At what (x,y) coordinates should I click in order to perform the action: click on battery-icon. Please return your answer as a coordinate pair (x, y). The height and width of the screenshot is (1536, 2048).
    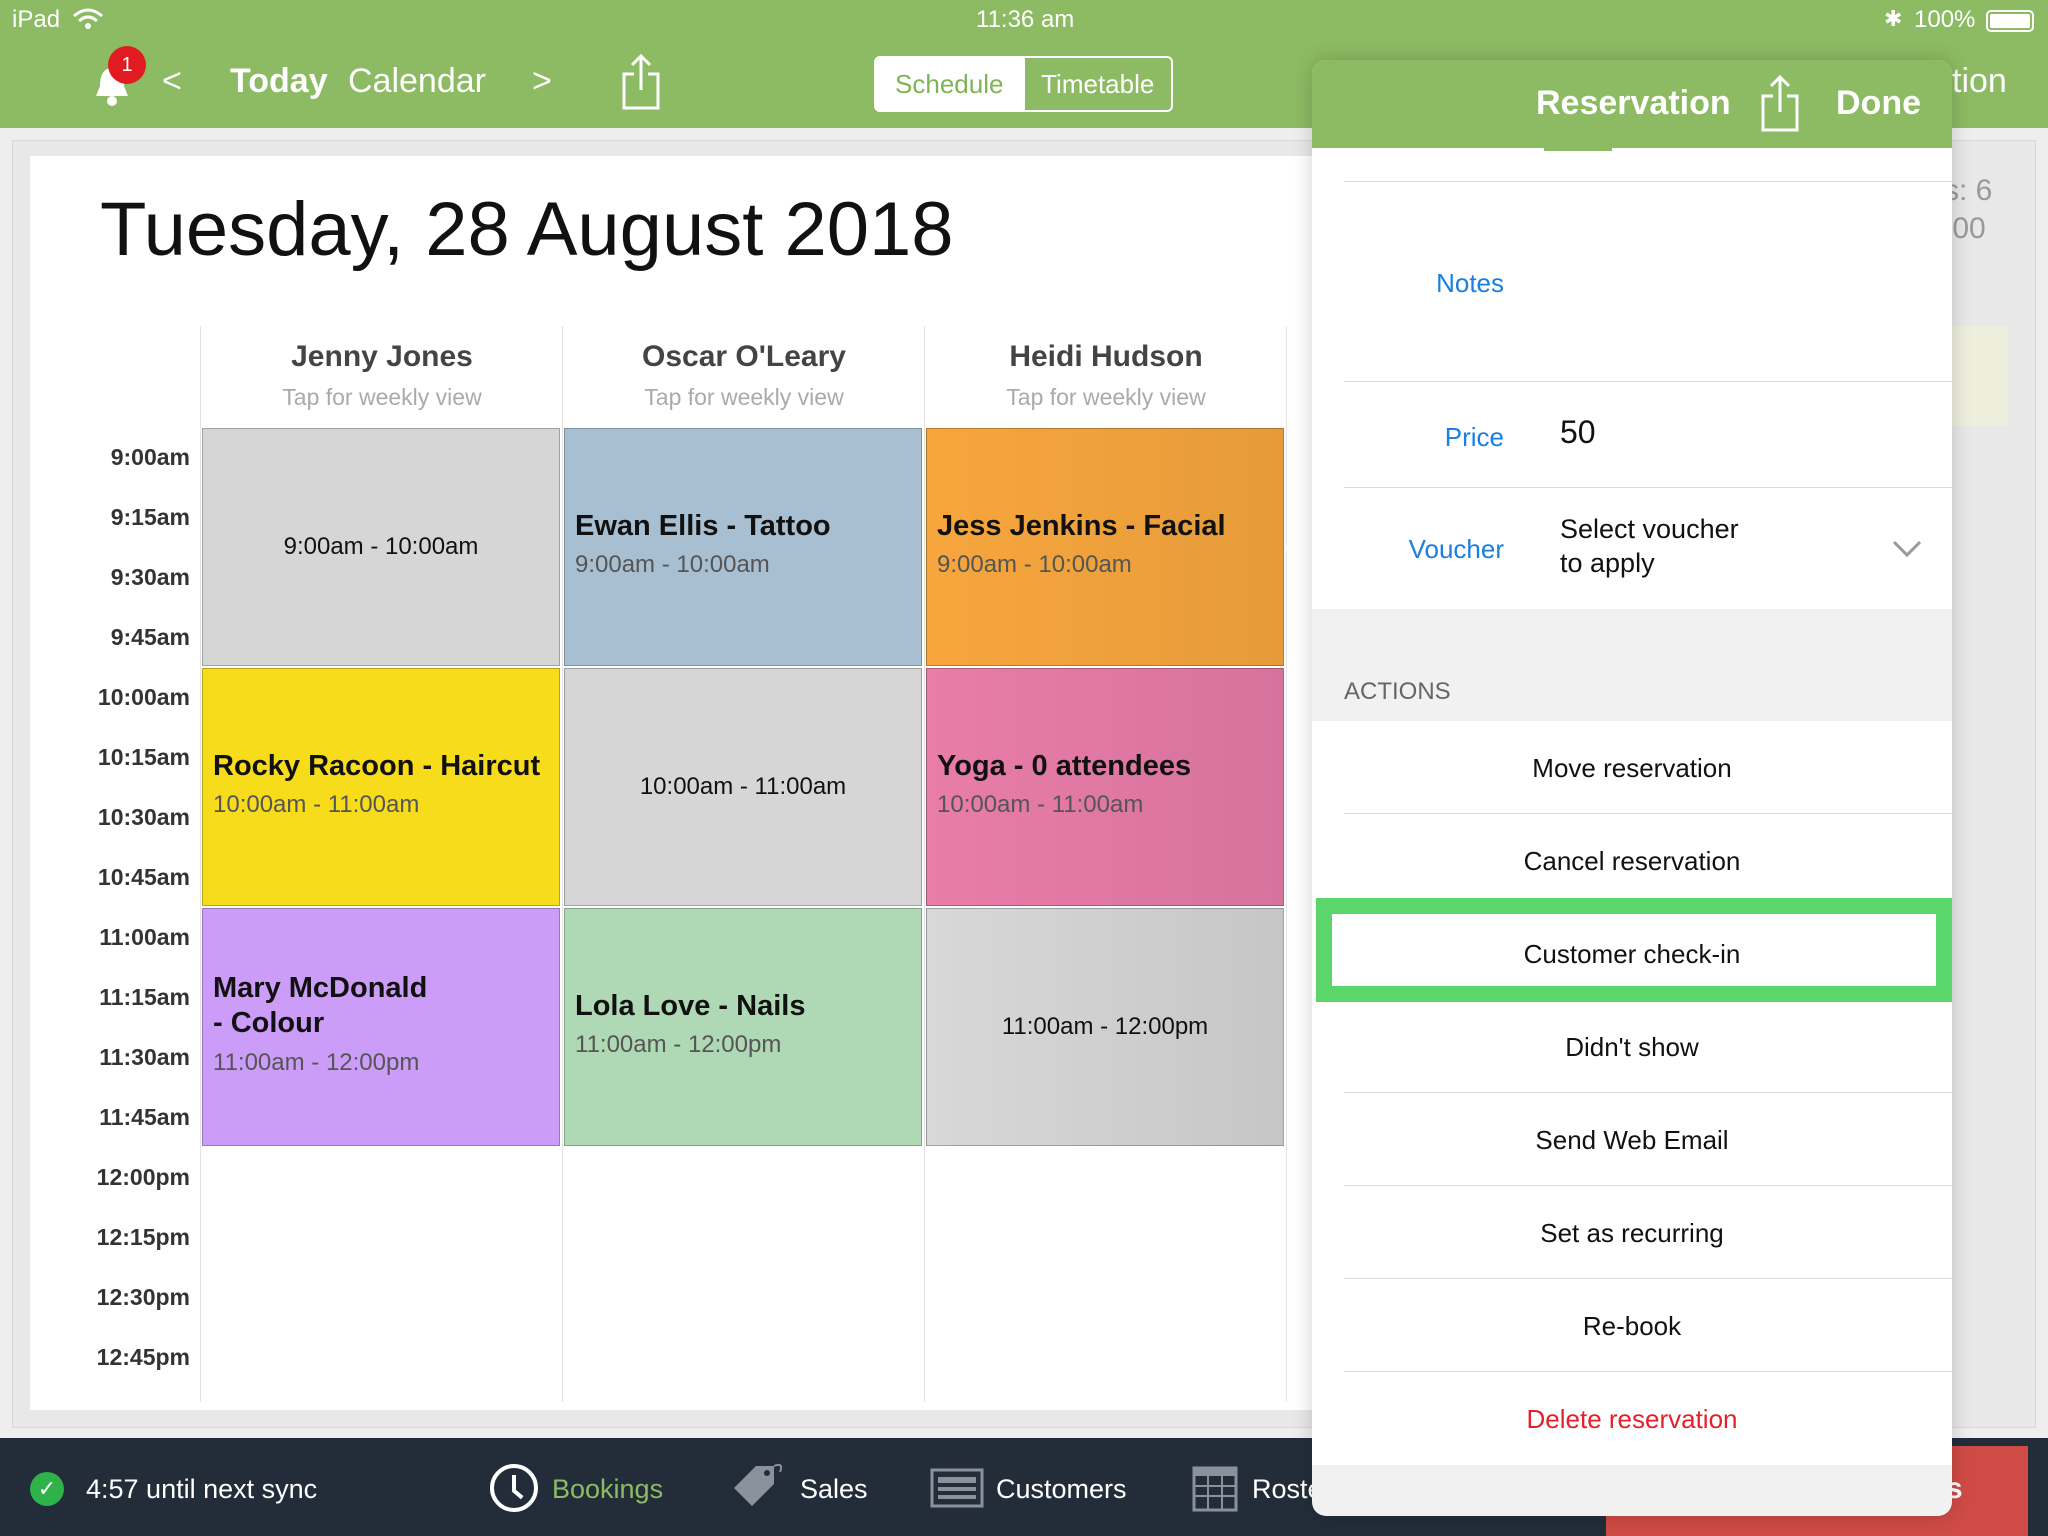
    Looking at the image, I should click on (2010, 21).